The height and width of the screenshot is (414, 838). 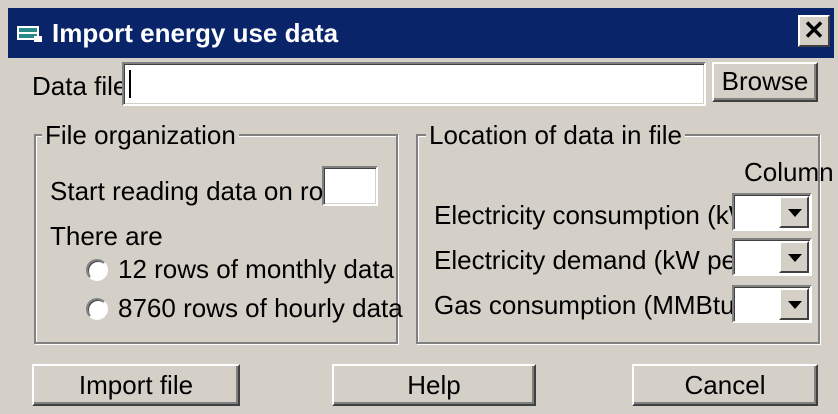 I want to click on location-legend: Location of data in file, so click(x=555, y=135).